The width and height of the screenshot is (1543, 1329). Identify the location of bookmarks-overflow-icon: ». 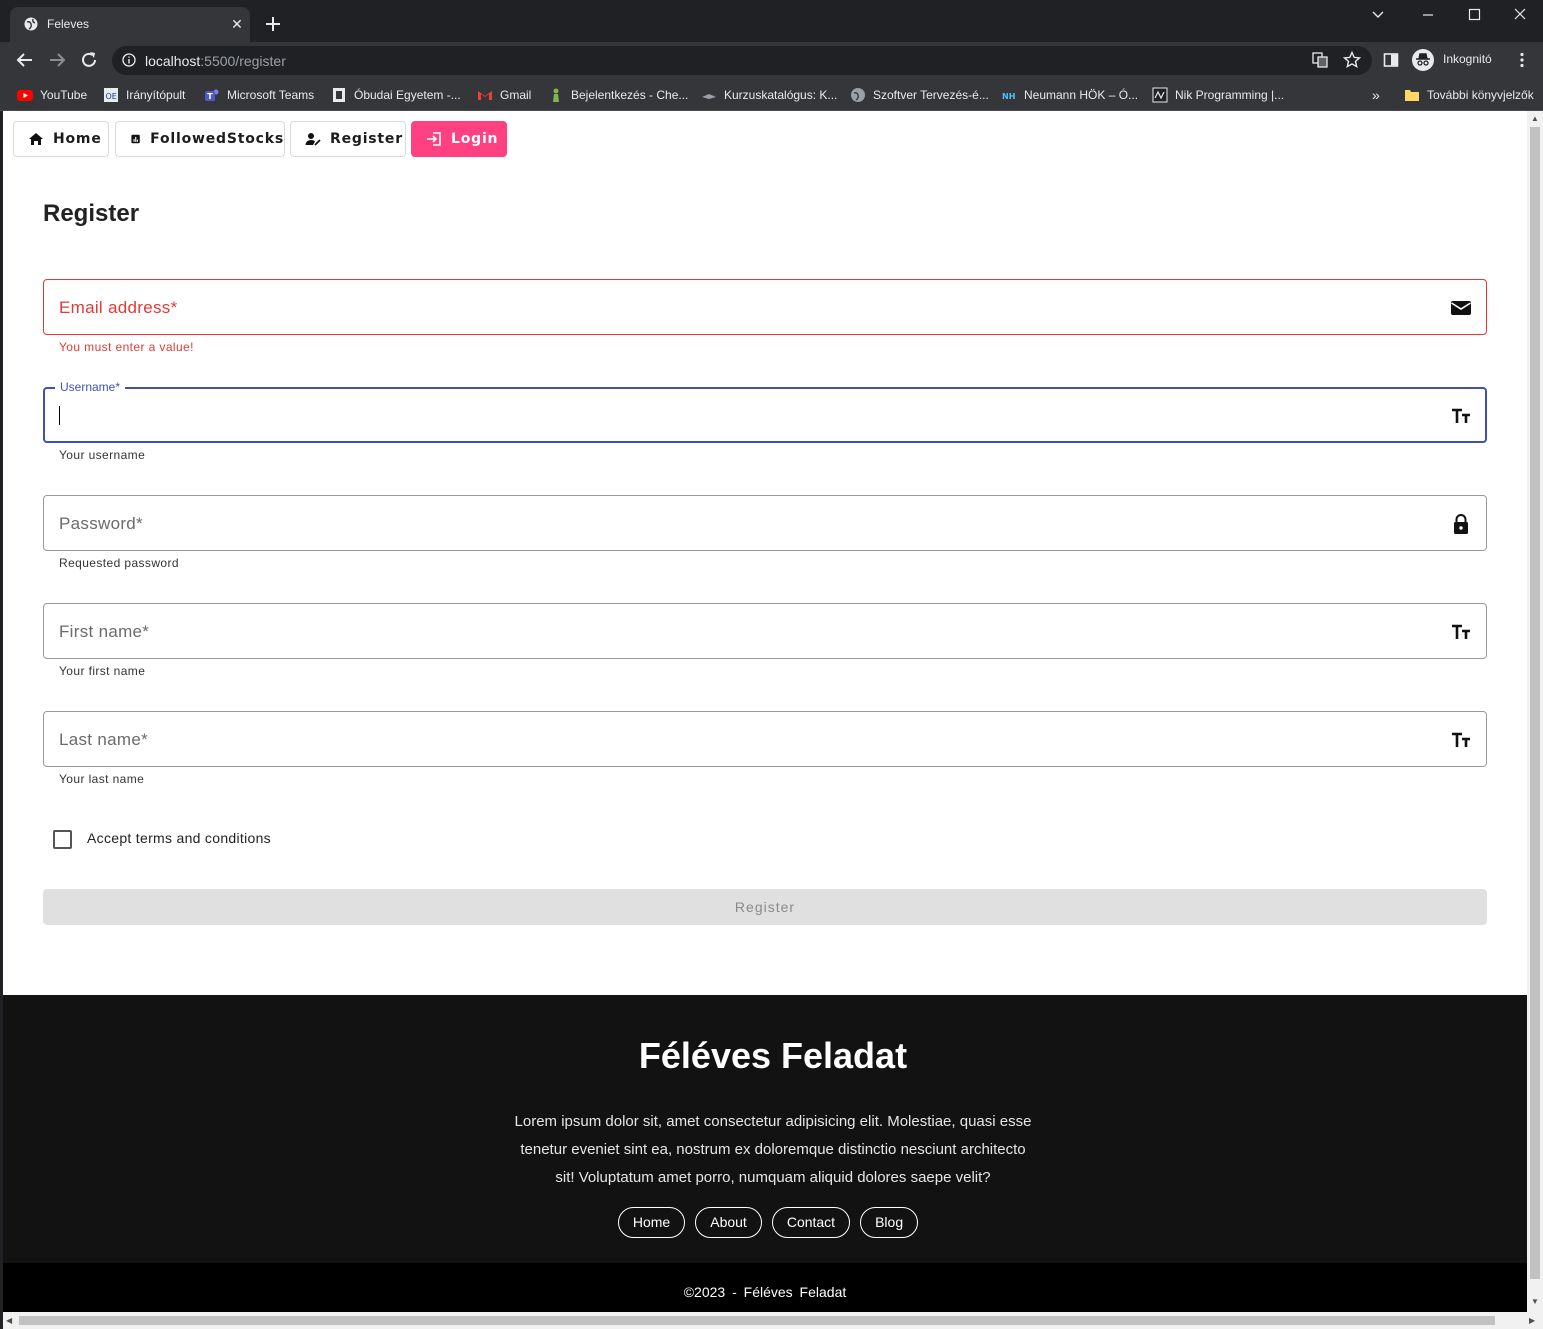
(1376, 95).